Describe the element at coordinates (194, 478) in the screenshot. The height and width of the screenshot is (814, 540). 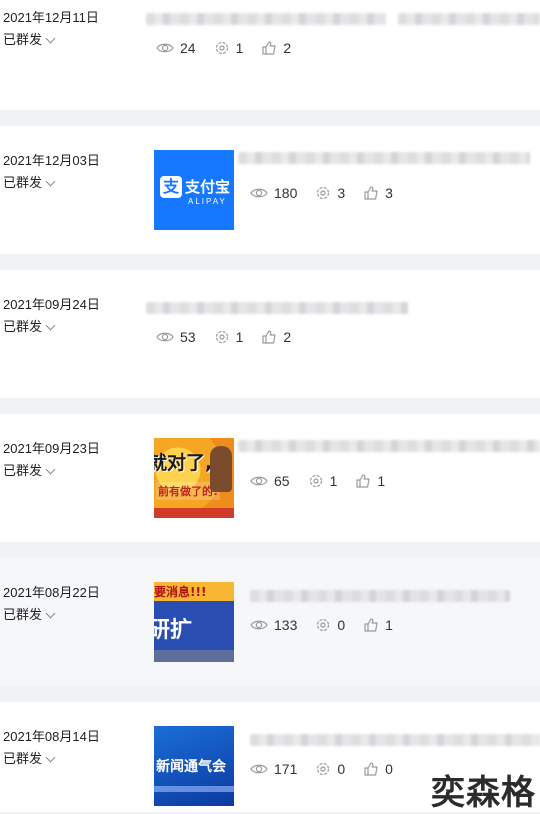
I see `article-thumbnail: 就对了, 前有做了的!` at that location.